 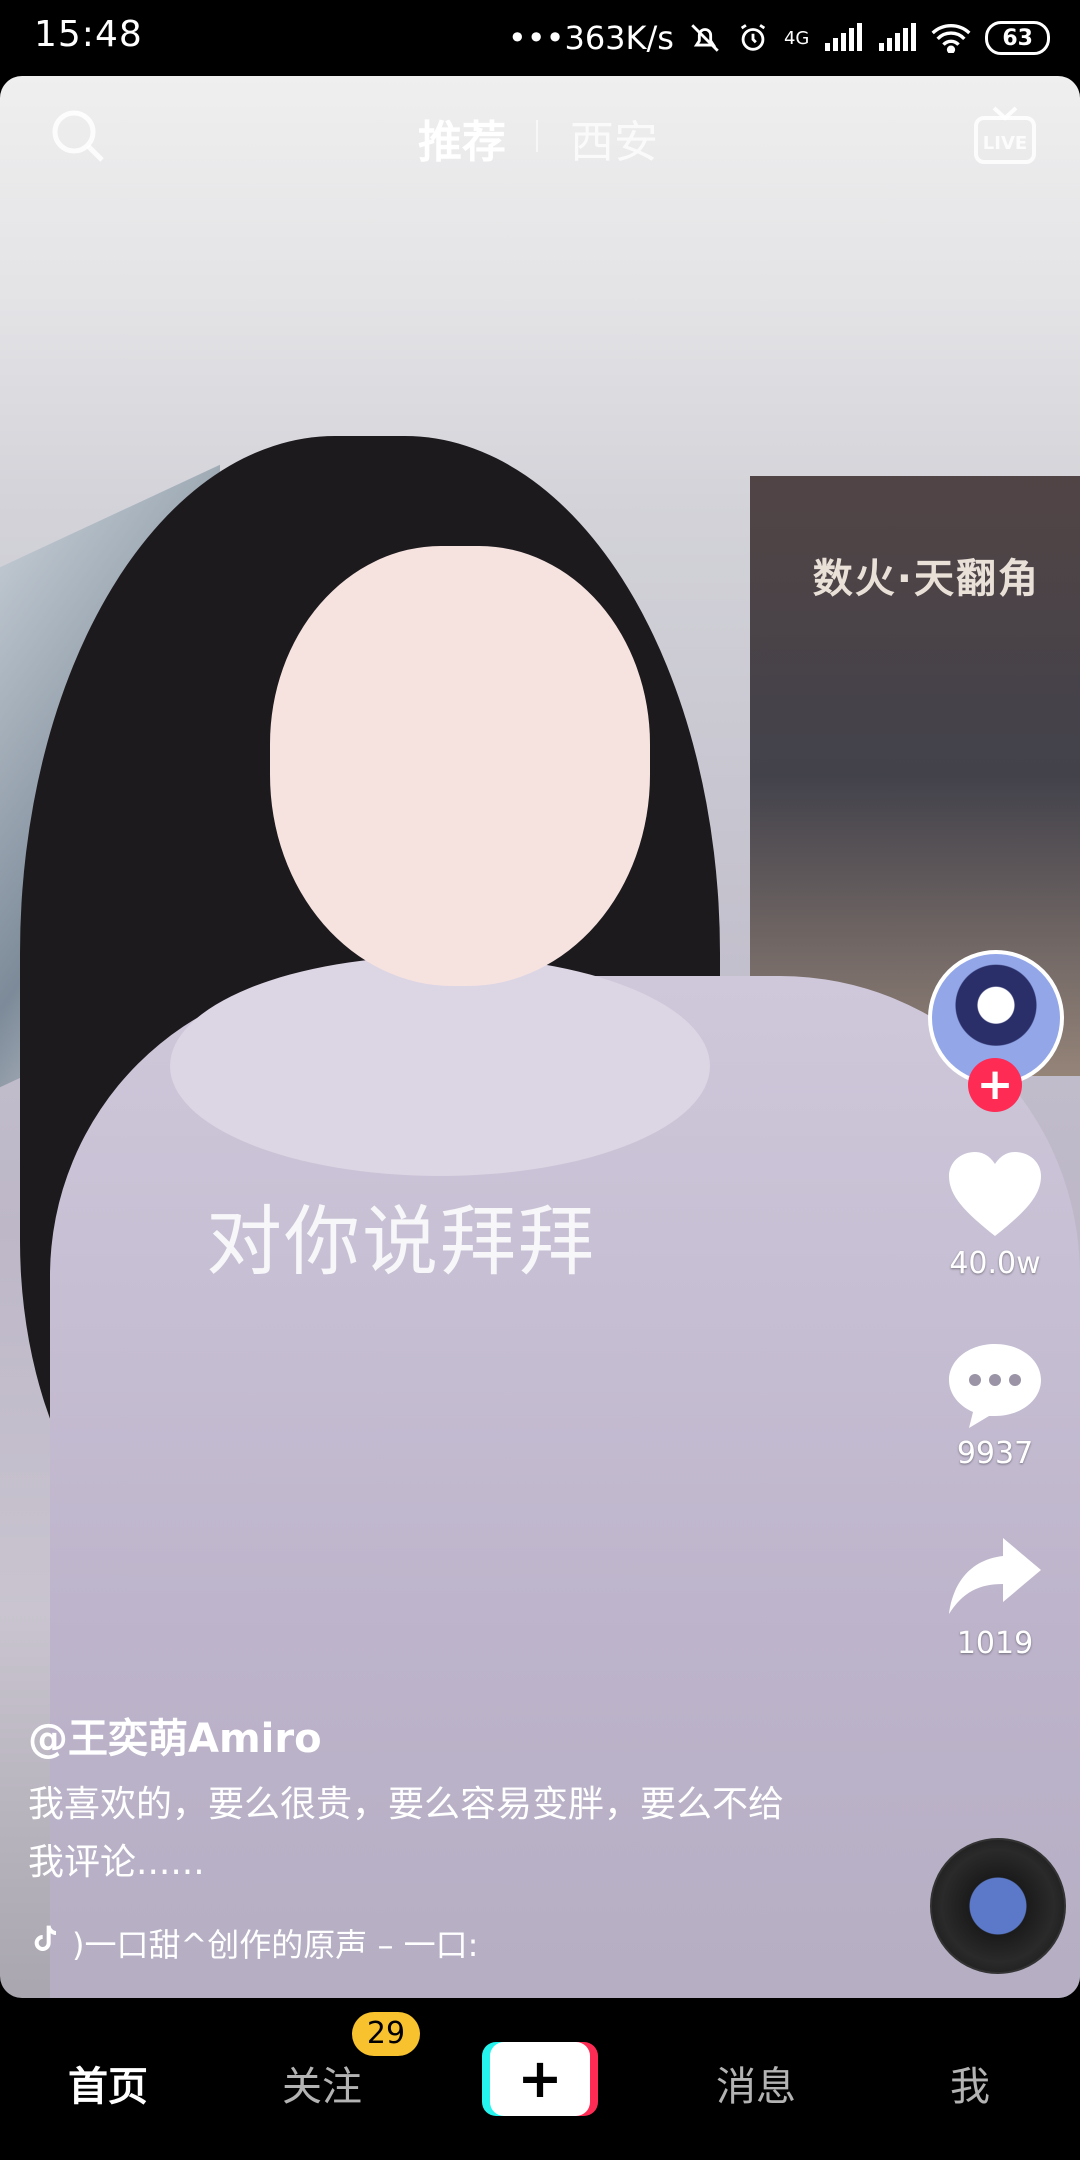 I want to click on bottom-nav: 首页 关注 29 + 消息 我, so click(x=540, y=2080).